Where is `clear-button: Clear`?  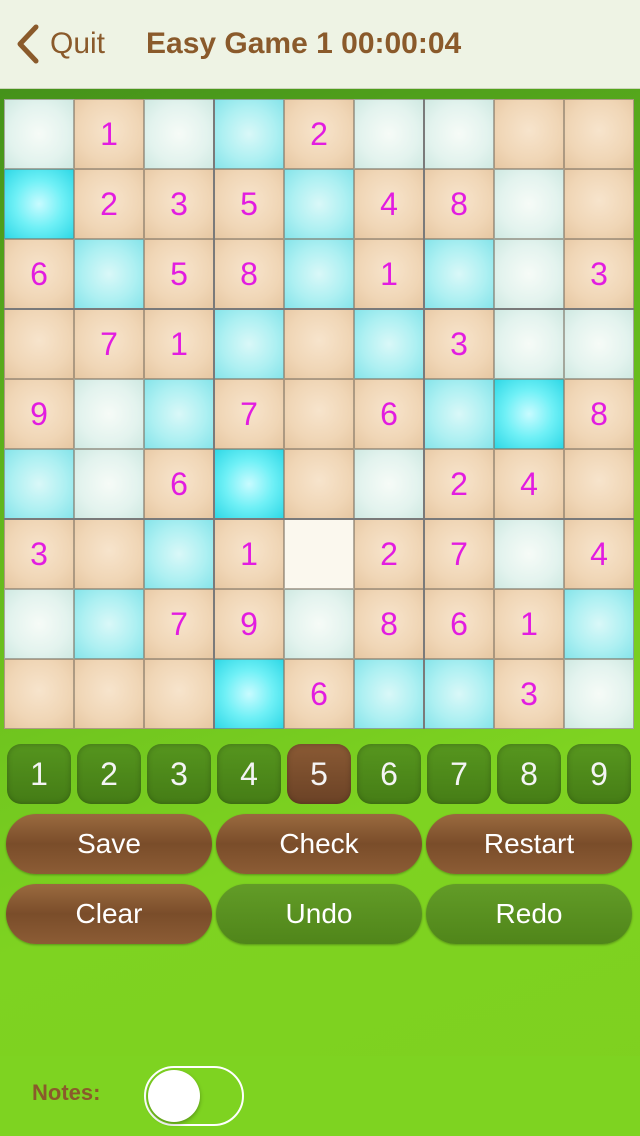 clear-button: Clear is located at coordinates (109, 914).